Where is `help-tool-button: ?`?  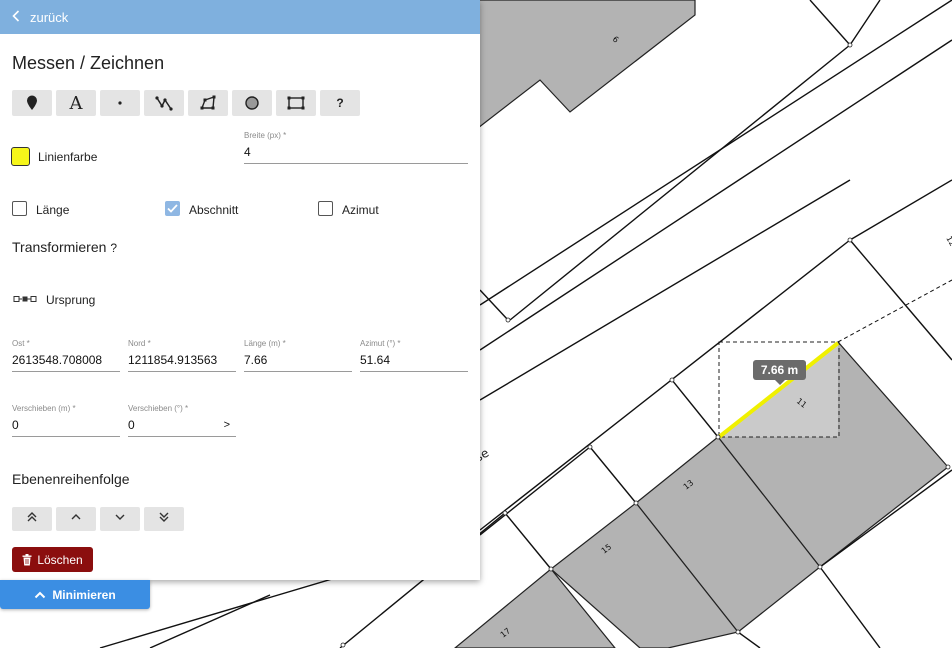 help-tool-button: ? is located at coordinates (340, 103).